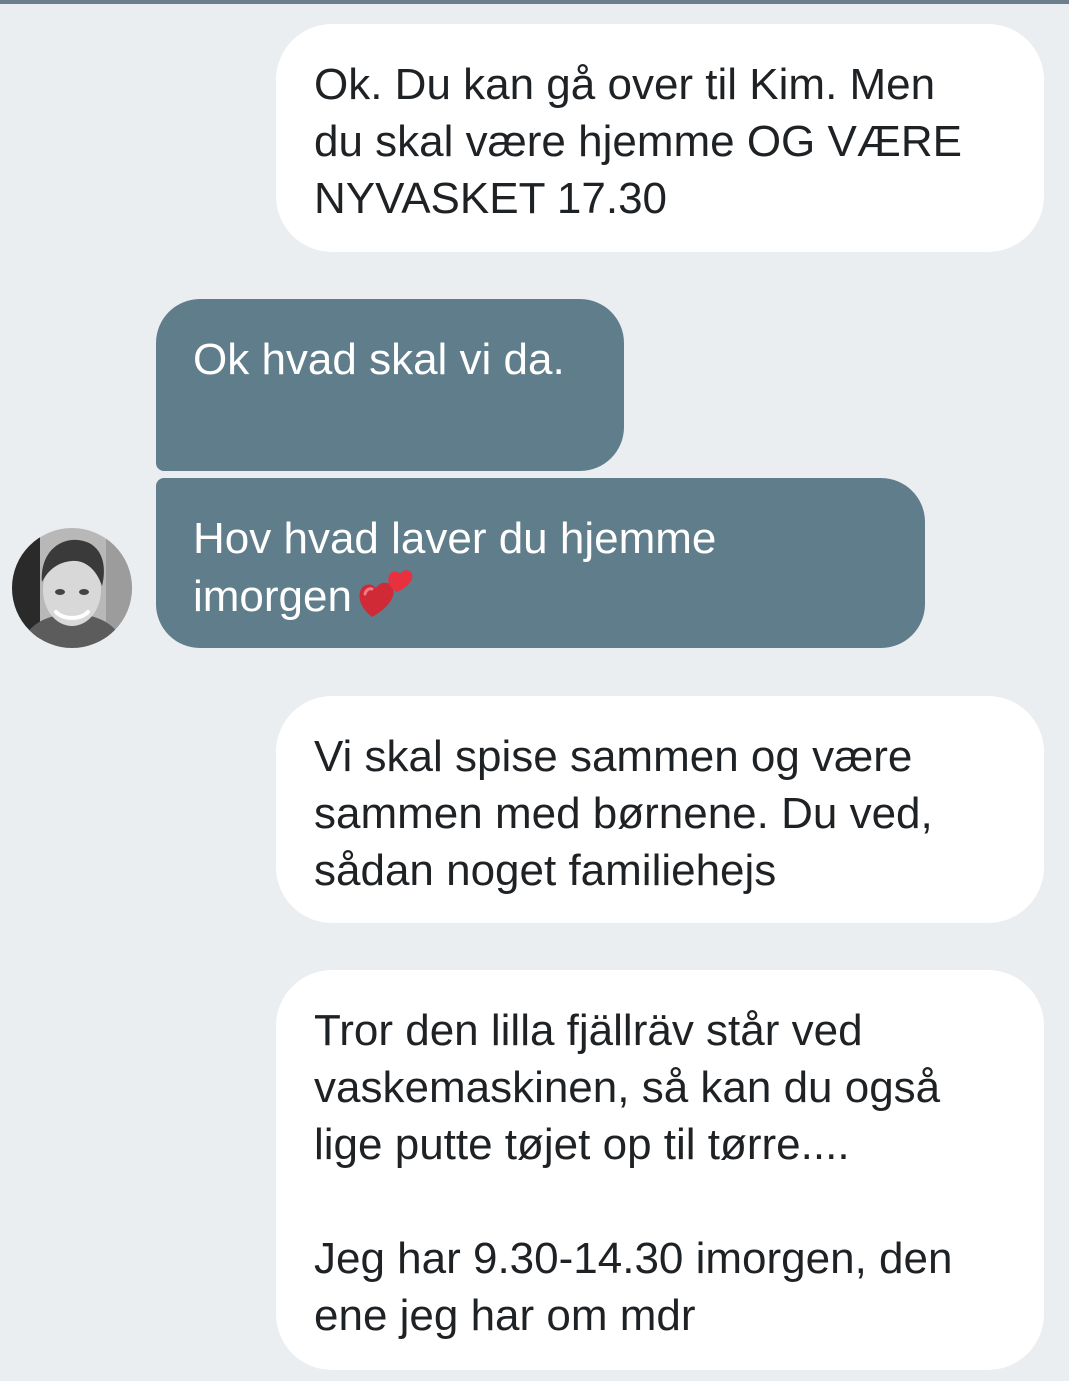  What do you see at coordinates (72, 588) in the screenshot?
I see `contact-avatar` at bounding box center [72, 588].